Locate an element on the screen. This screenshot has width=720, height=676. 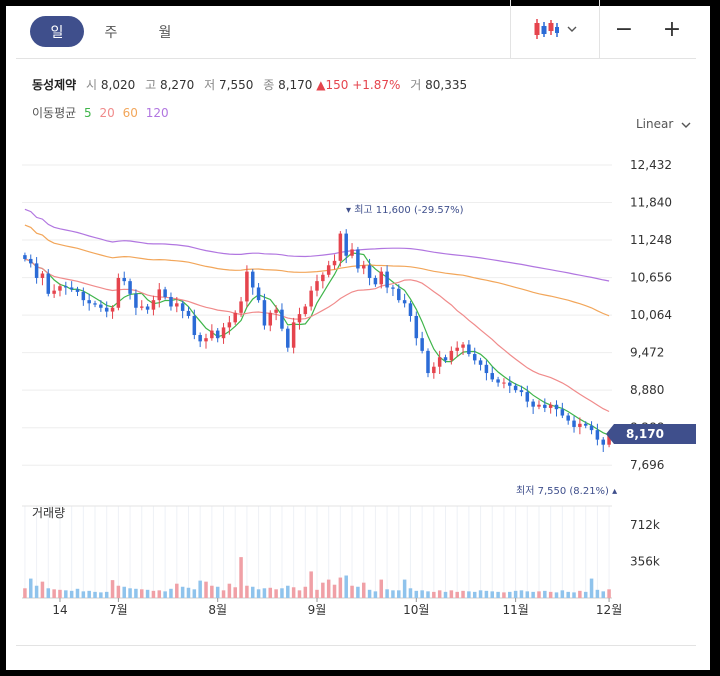
y-tick-label: 7,696 is located at coordinates (647, 465).